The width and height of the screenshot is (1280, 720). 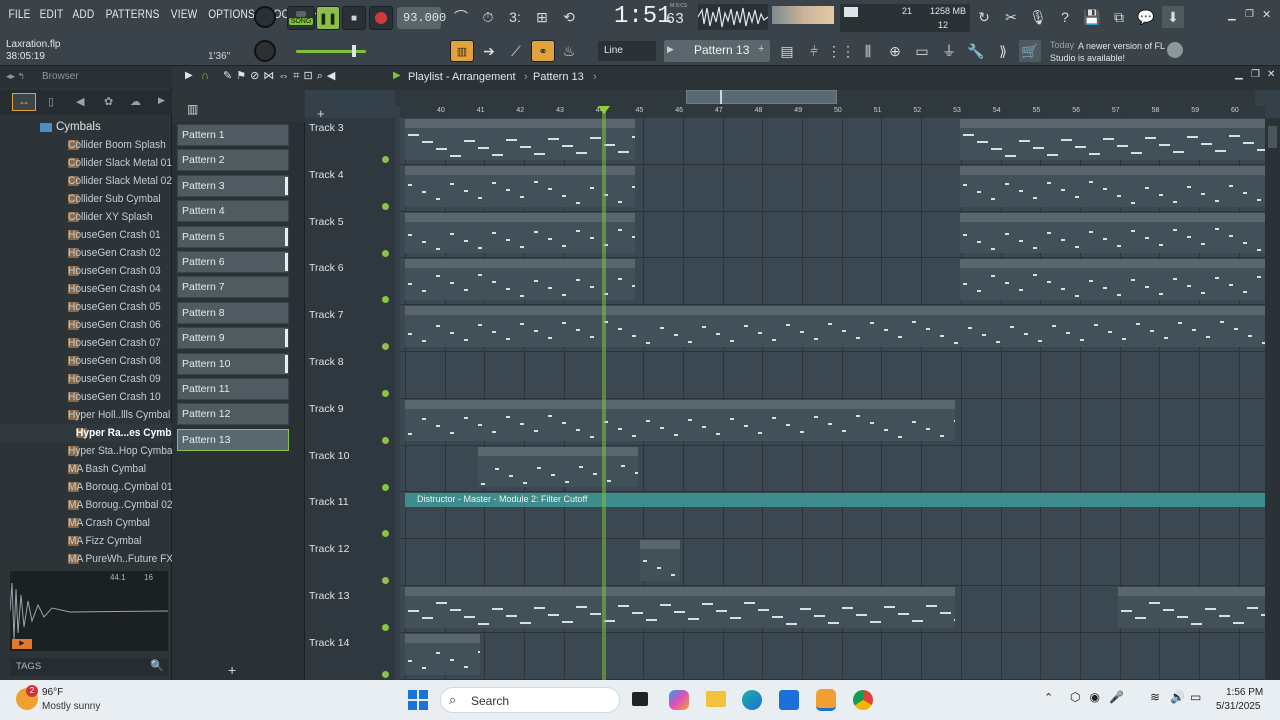 I want to click on pattern-select: ▶ Pattern 13 +, so click(x=717, y=51).